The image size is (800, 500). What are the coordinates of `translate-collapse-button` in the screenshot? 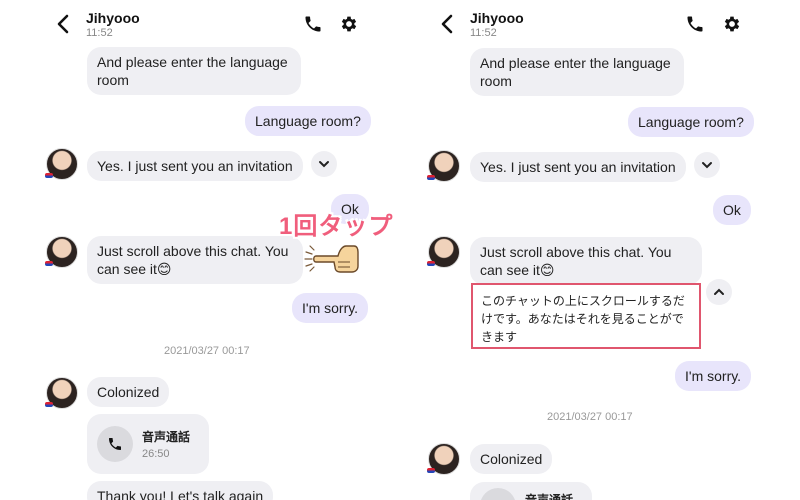 It's located at (719, 292).